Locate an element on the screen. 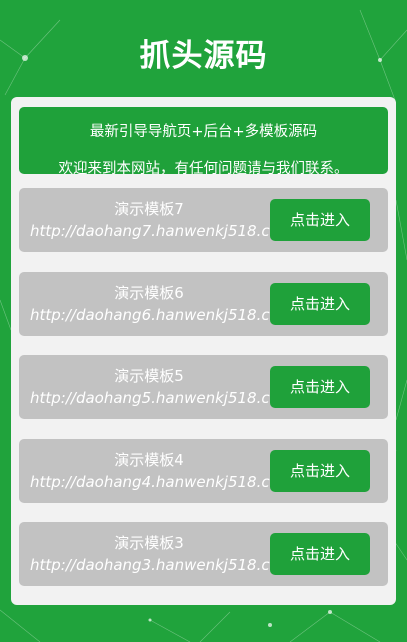  template-url: http://daohang6.hanwenkj518.cn is located at coordinates (152, 315).